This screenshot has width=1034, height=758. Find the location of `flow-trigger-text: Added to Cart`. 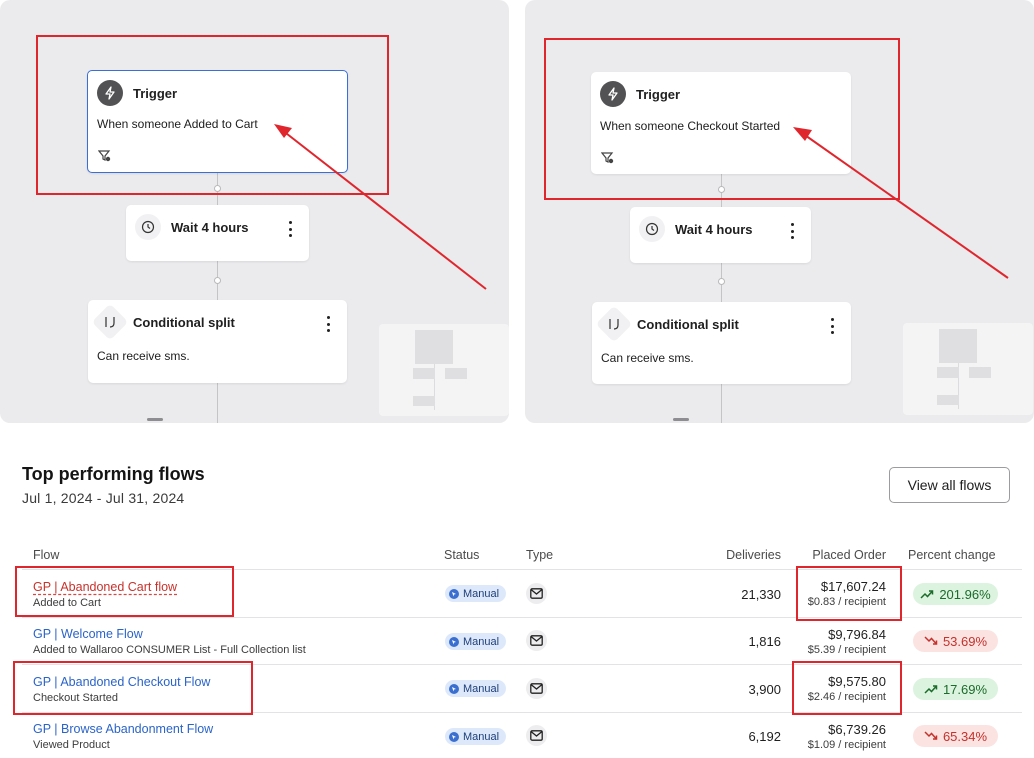

flow-trigger-text: Added to Cart is located at coordinates (67, 603).